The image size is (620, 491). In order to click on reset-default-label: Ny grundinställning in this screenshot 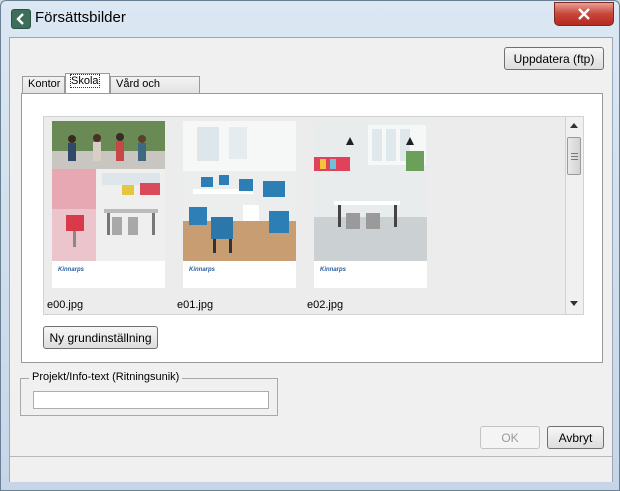, I will do `click(100, 338)`.